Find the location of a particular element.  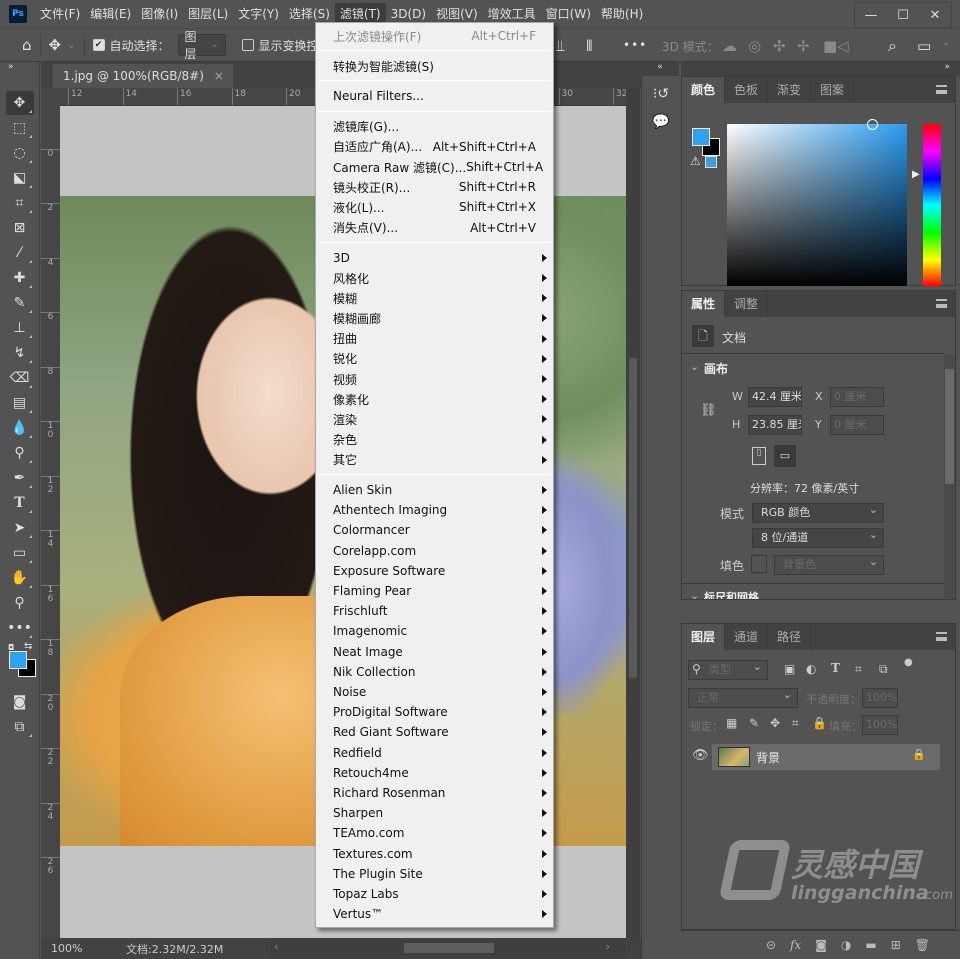

menu-3: 图层(L) is located at coordinates (208, 14).